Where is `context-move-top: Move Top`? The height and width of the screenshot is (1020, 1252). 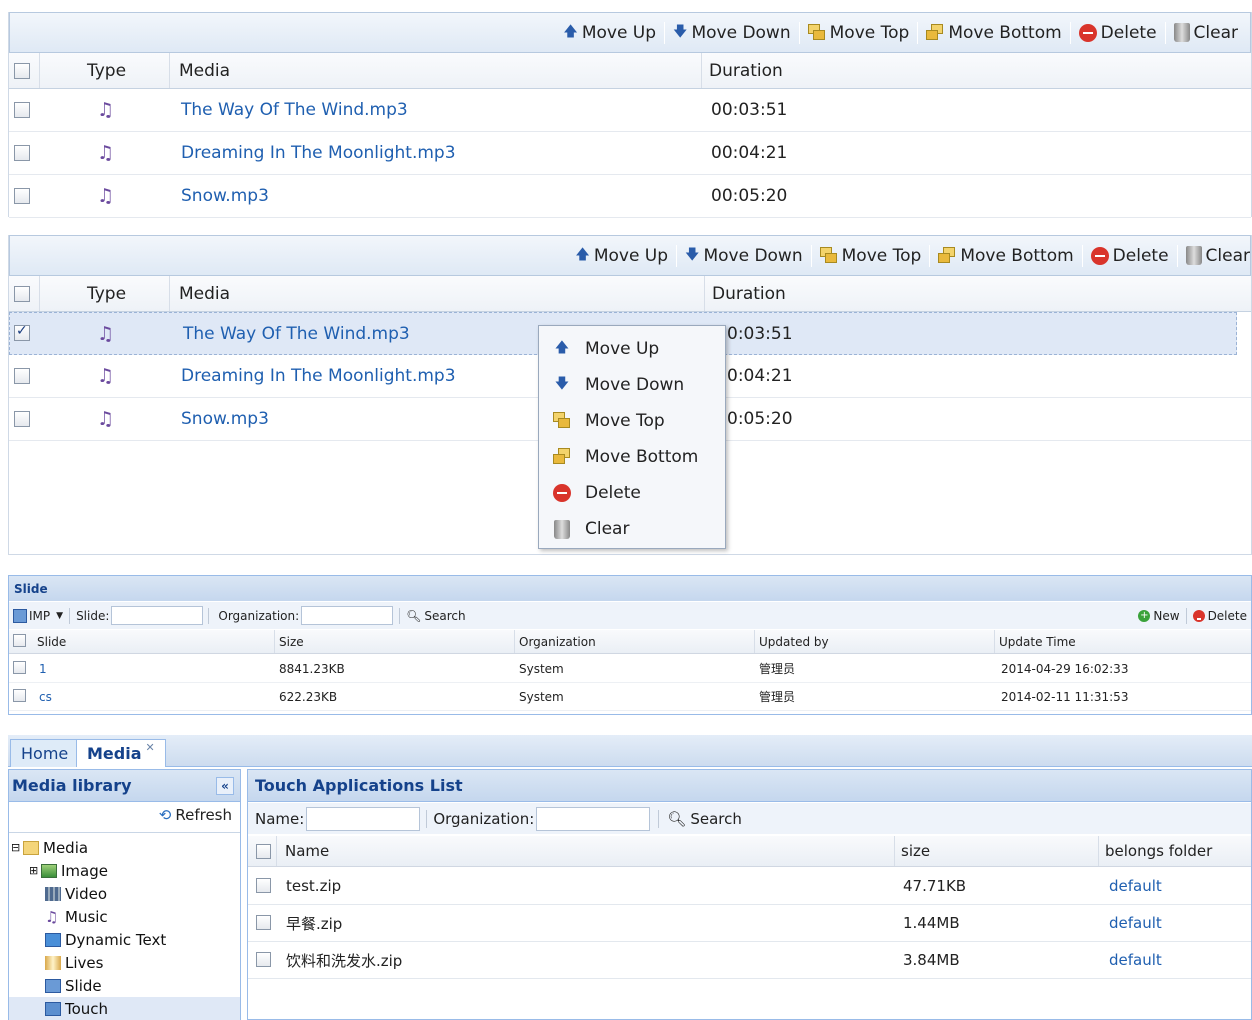
context-move-top: Move Top is located at coordinates (632, 421).